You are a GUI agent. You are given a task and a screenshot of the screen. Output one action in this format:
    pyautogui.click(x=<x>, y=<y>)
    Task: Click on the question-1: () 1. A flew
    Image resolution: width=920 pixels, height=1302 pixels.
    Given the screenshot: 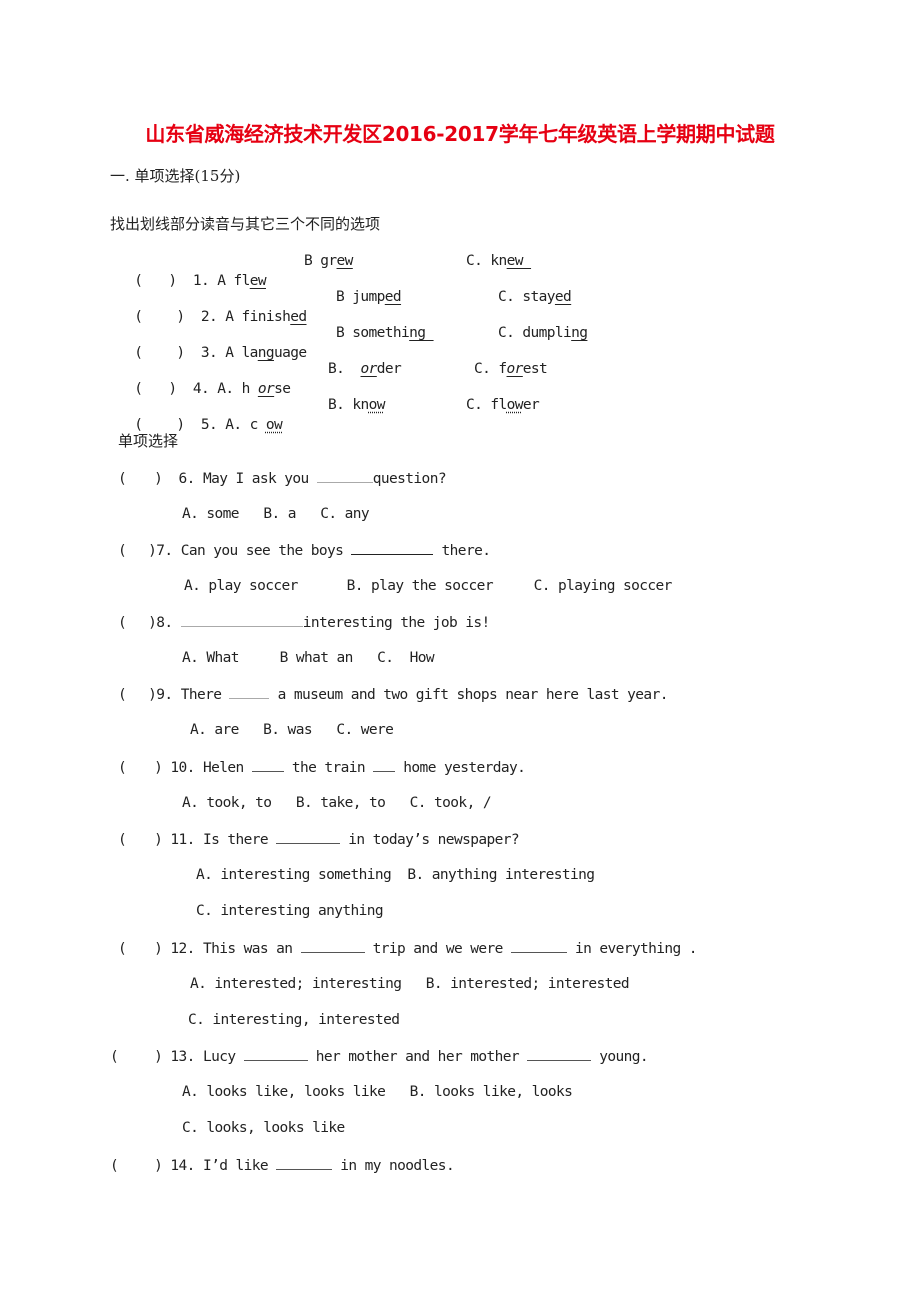 What is the action you would take?
    pyautogui.click(x=192, y=271)
    